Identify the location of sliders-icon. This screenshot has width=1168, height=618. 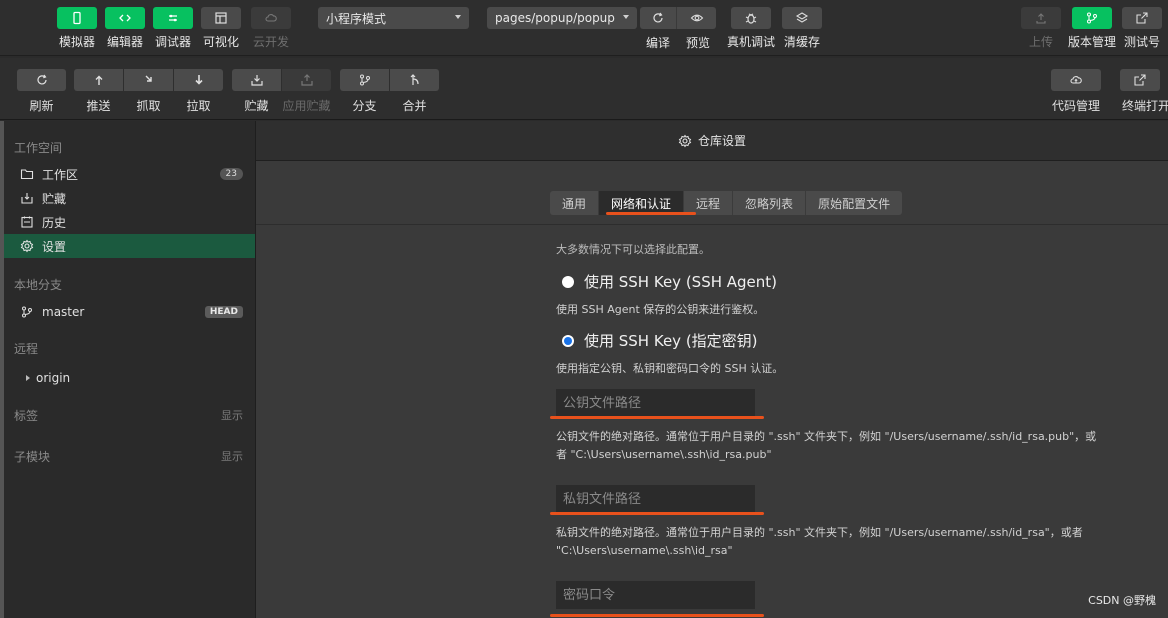
(173, 18).